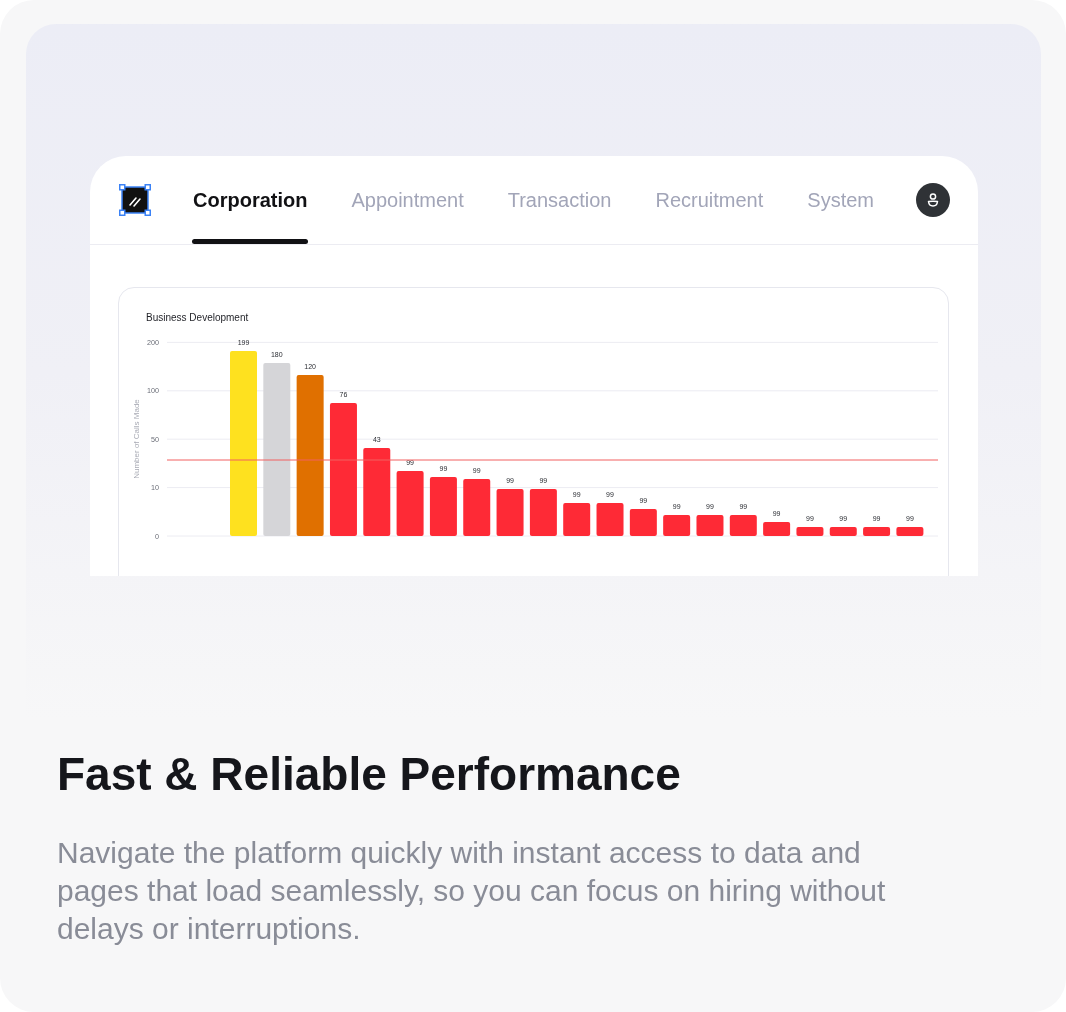 The height and width of the screenshot is (1012, 1066). What do you see at coordinates (136, 439) in the screenshot?
I see `axis-title: Number of Calls Made` at bounding box center [136, 439].